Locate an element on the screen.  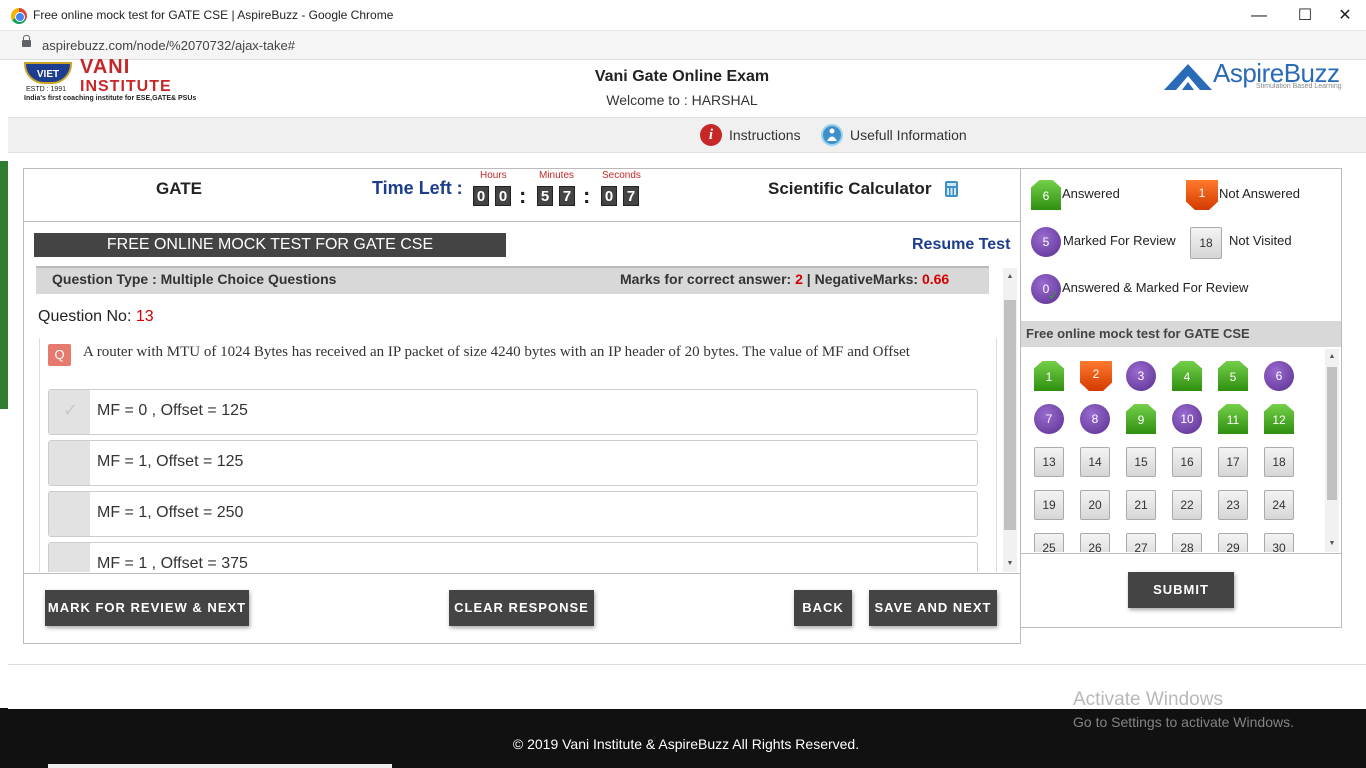
palette-question-27: 27 is located at coordinates (1141, 542).